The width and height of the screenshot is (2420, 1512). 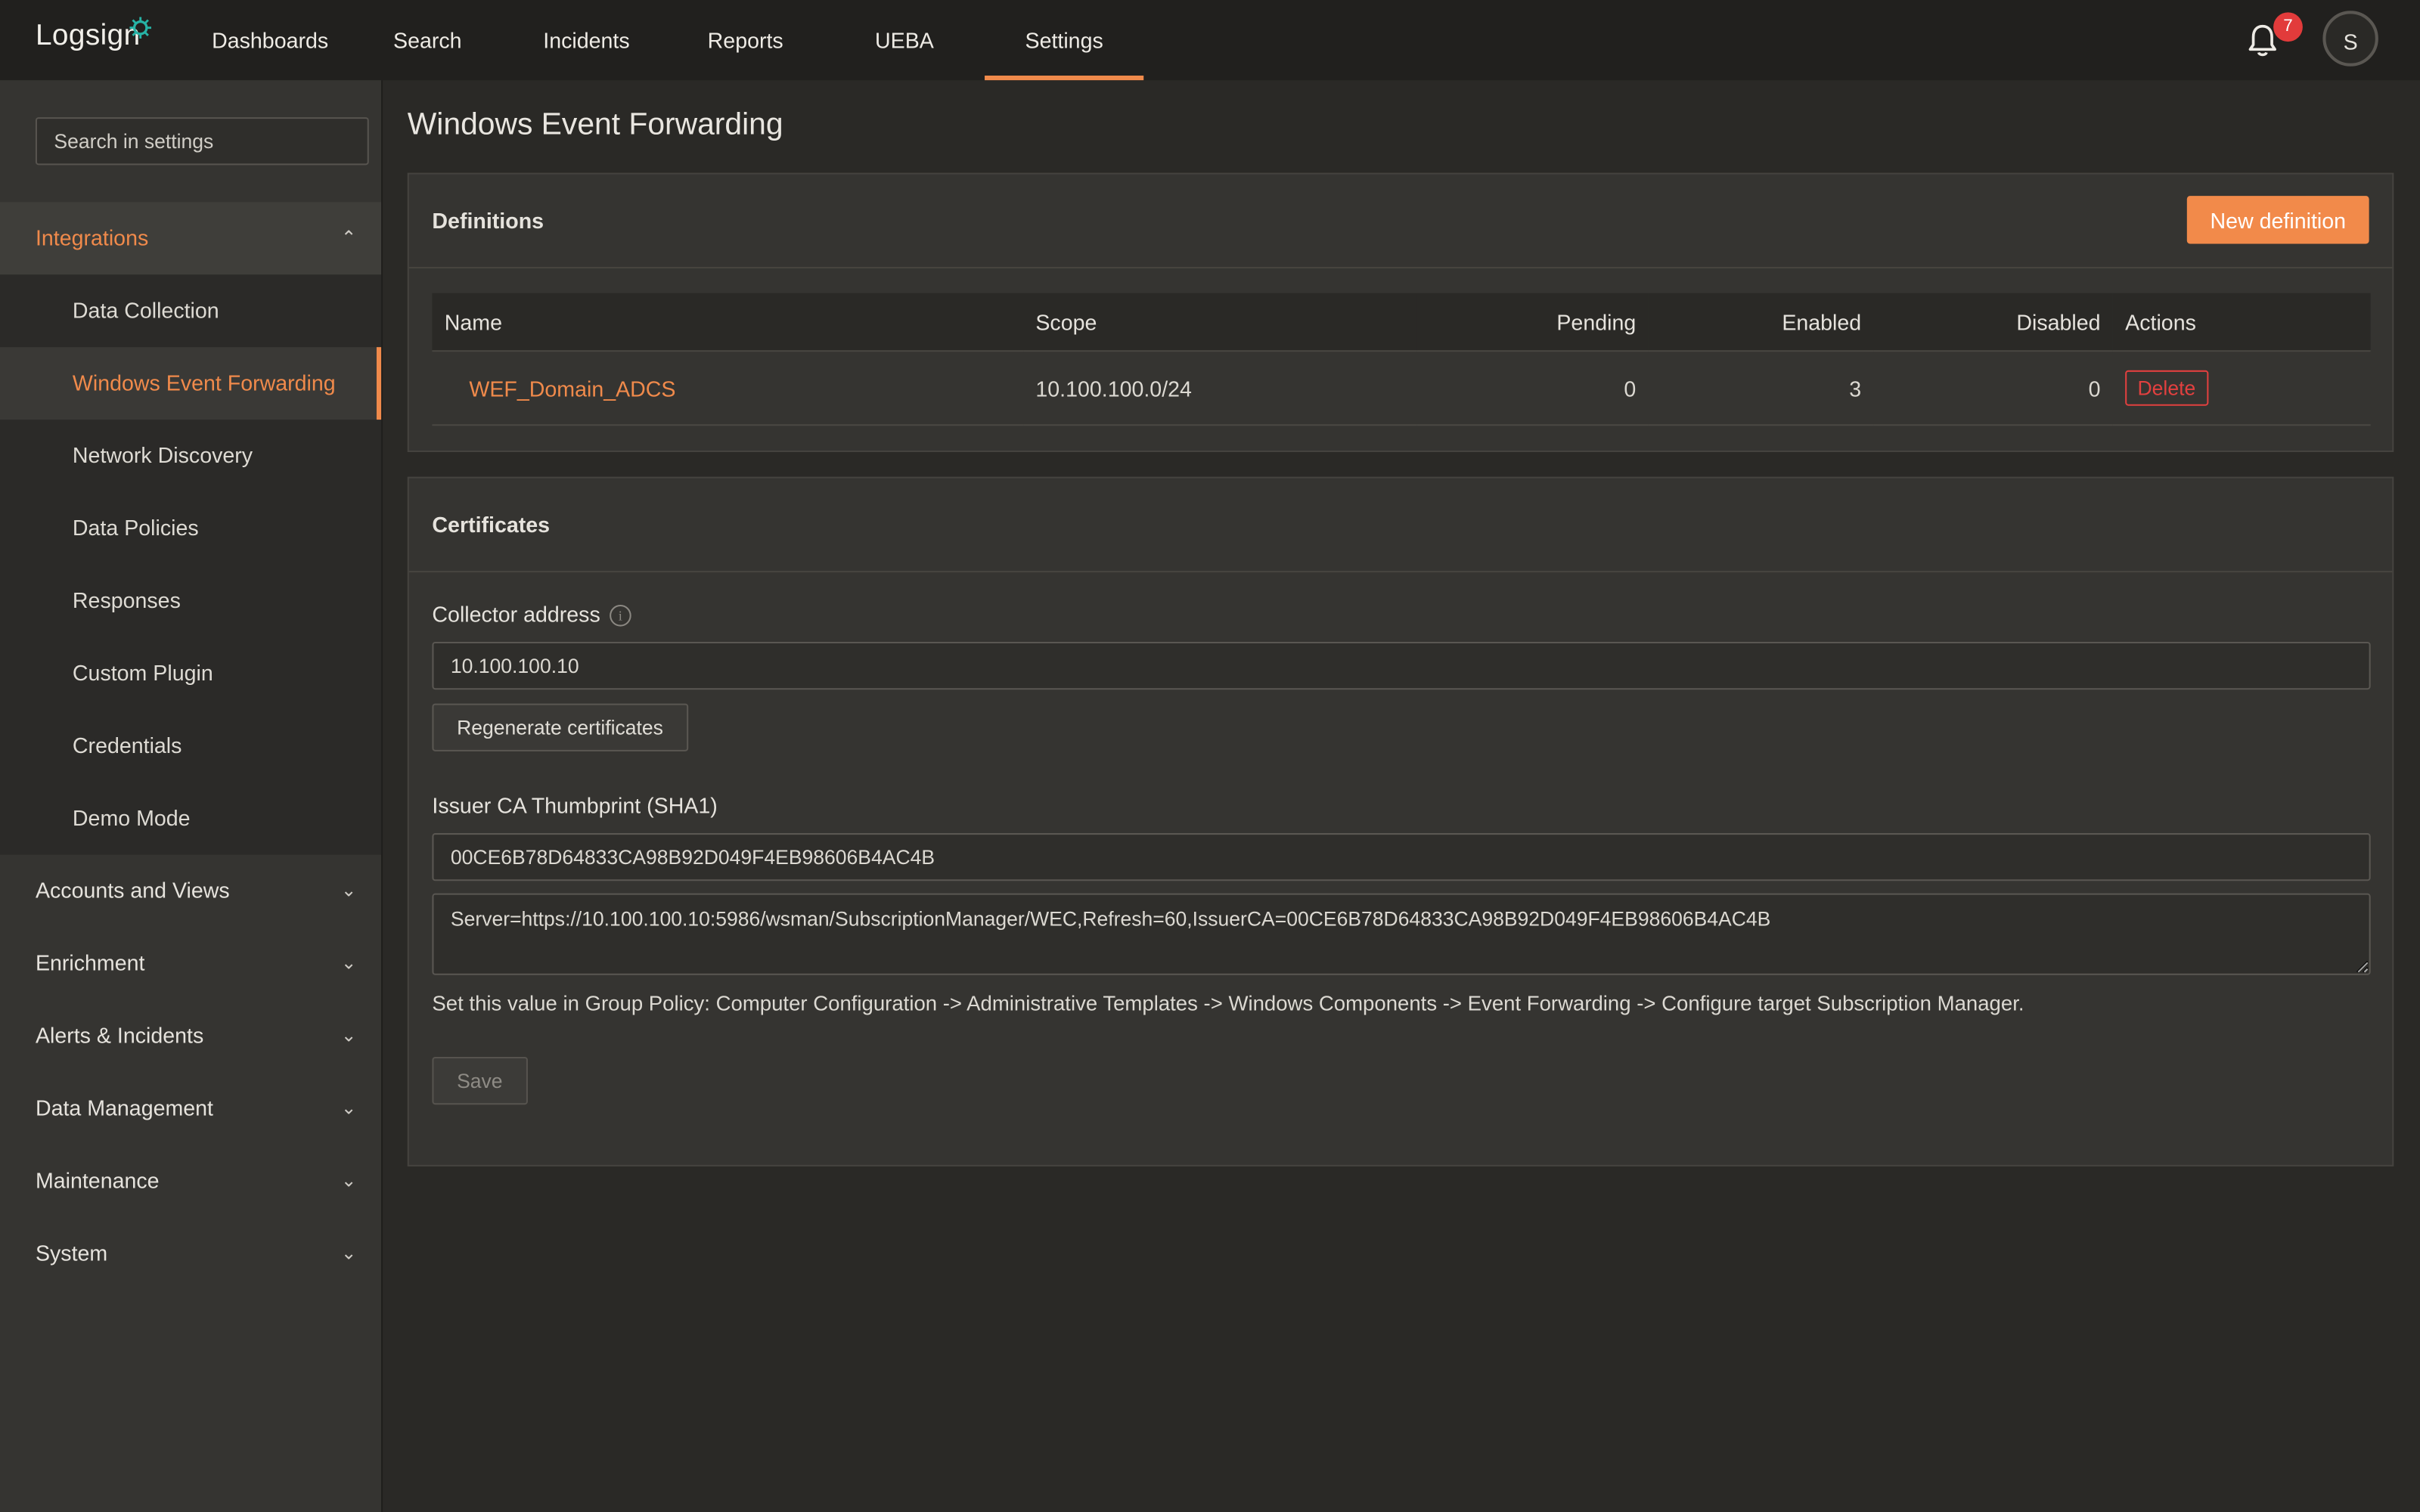 I want to click on column-header-scope: Scope, so click(x=1220, y=323).